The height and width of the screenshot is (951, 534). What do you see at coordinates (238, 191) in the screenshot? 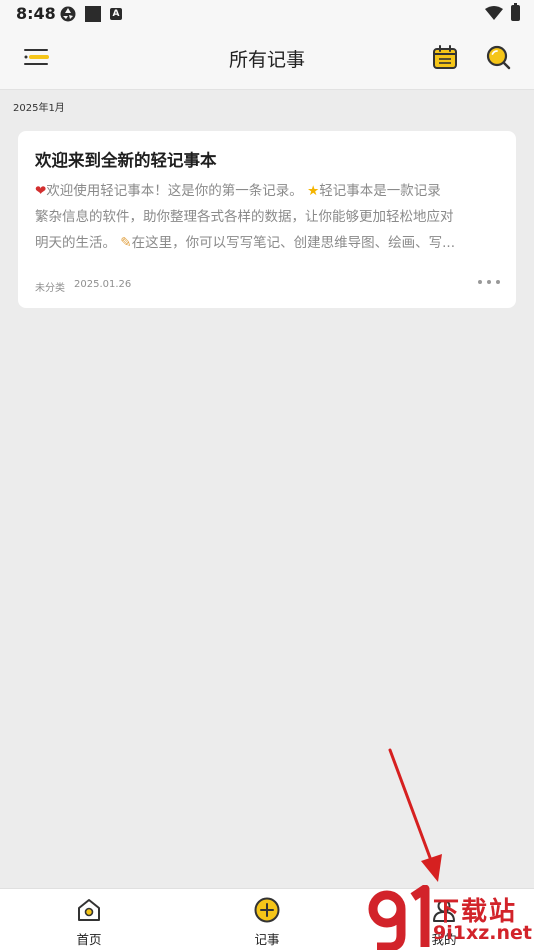
I see `note-preview-line: ❤欢迎使用轻记事本！这是你的第一条记录。 ★轻记事本是一款记录` at bounding box center [238, 191].